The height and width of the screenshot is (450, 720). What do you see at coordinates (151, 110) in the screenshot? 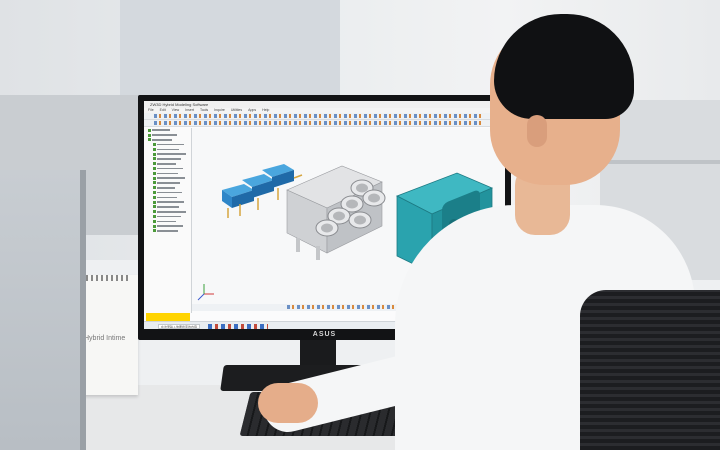
I see `menu-item: File` at bounding box center [151, 110].